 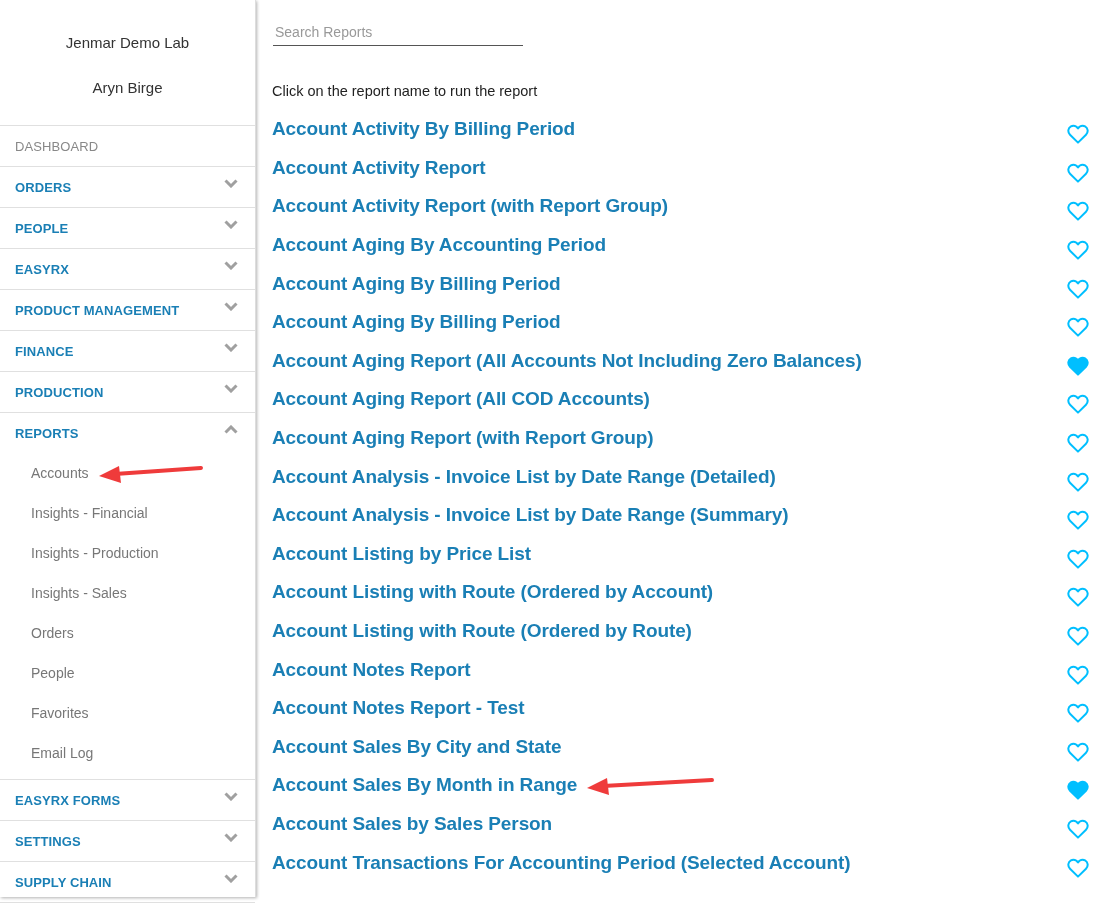 What do you see at coordinates (127, 42) in the screenshot?
I see `org-name: Jenmar Demo Lab` at bounding box center [127, 42].